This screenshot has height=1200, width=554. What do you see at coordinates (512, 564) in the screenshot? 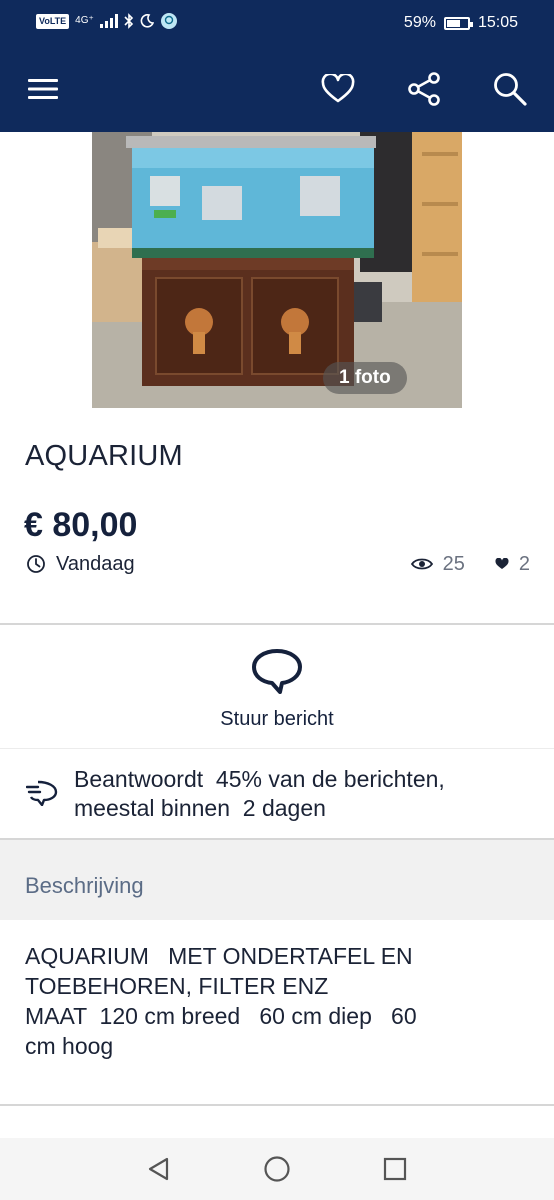
I see `favorites-stat: 2` at bounding box center [512, 564].